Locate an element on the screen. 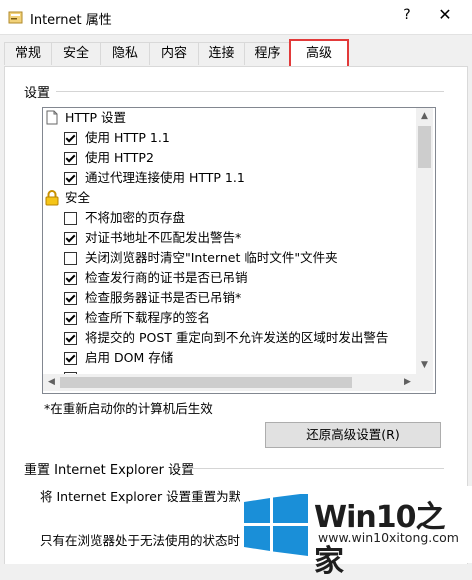 The width and height of the screenshot is (472, 580). tab-general: 常规 is located at coordinates (28, 53).